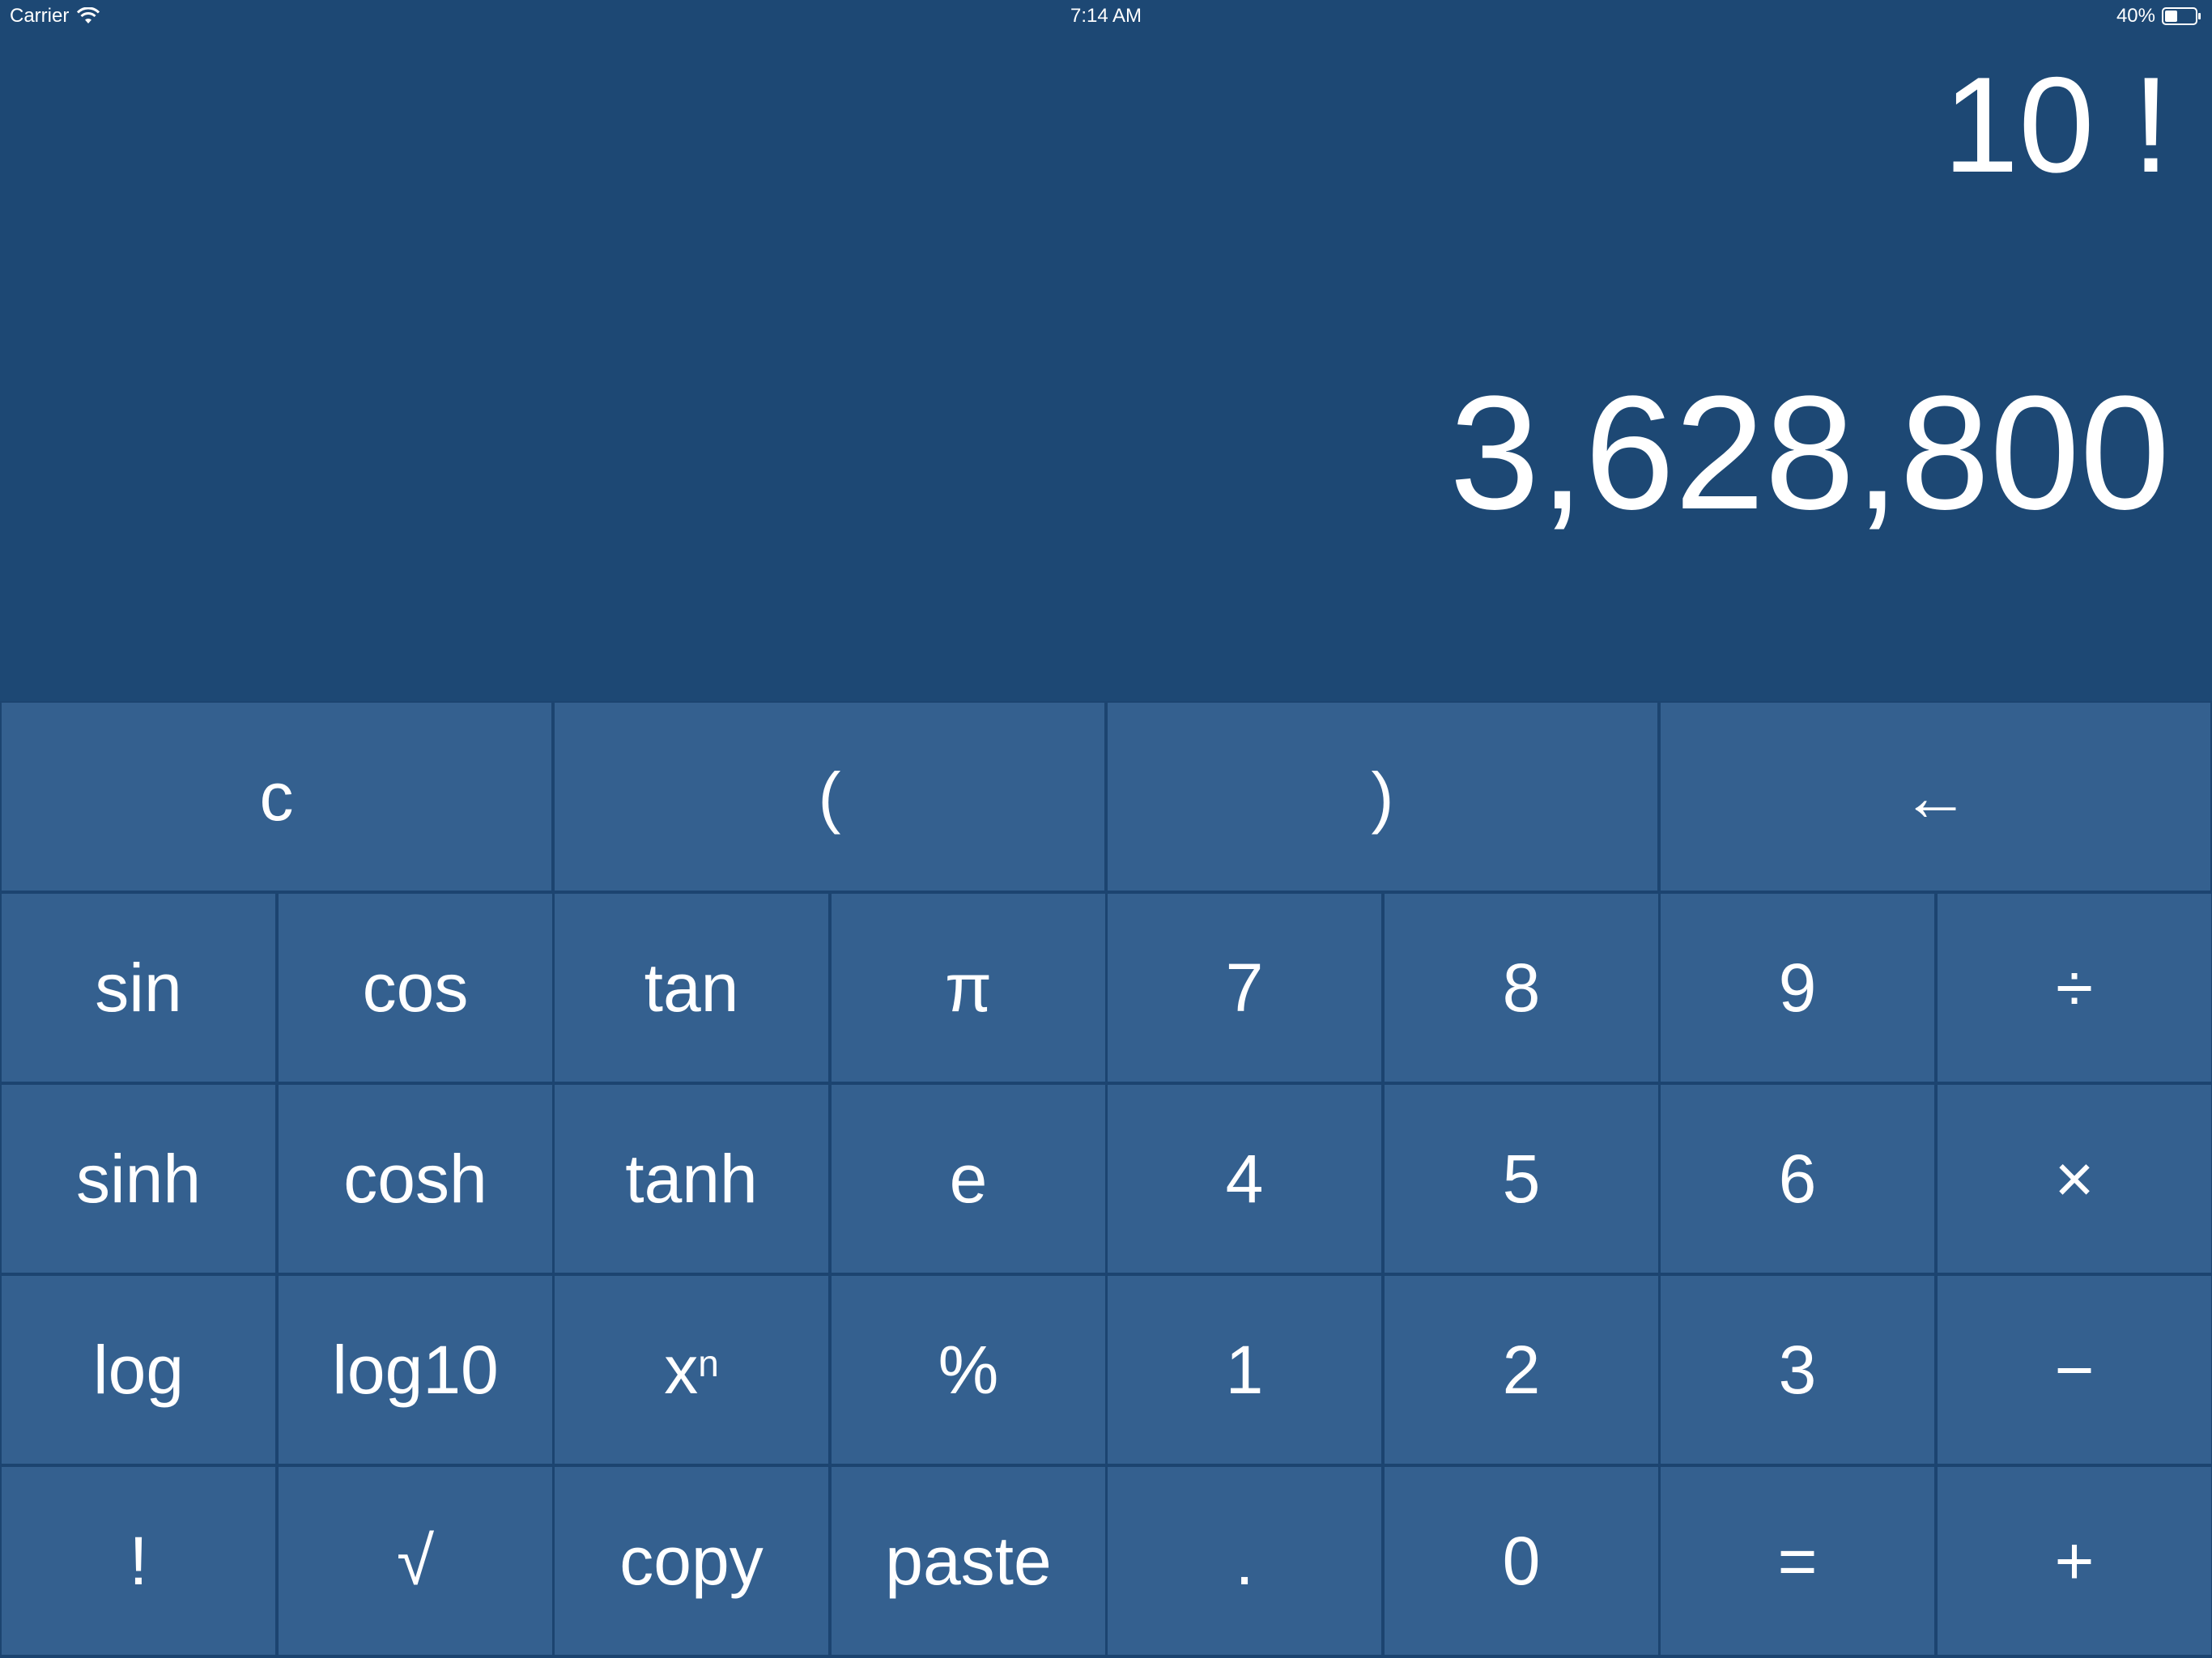 The height and width of the screenshot is (1658, 2212). I want to click on key-label: ), so click(1382, 796).